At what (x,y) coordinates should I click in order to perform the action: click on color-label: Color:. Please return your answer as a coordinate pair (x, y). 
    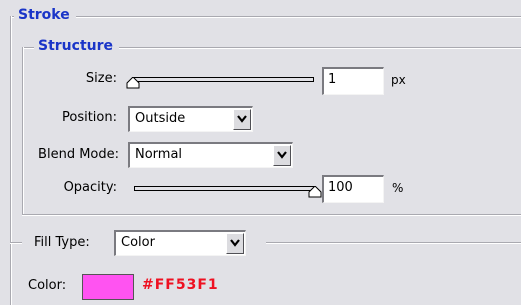
    Looking at the image, I should click on (47, 285).